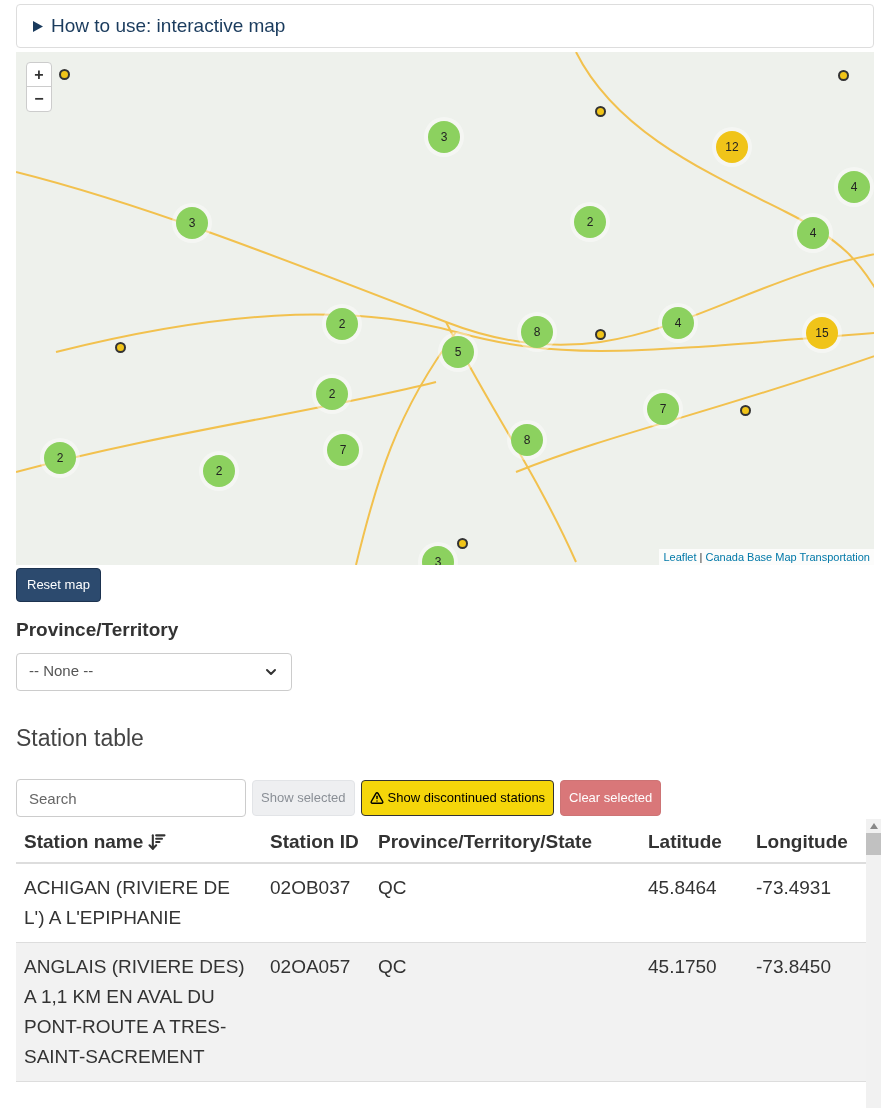  What do you see at coordinates (732, 147) in the screenshot?
I see `cluster-marker: 12` at bounding box center [732, 147].